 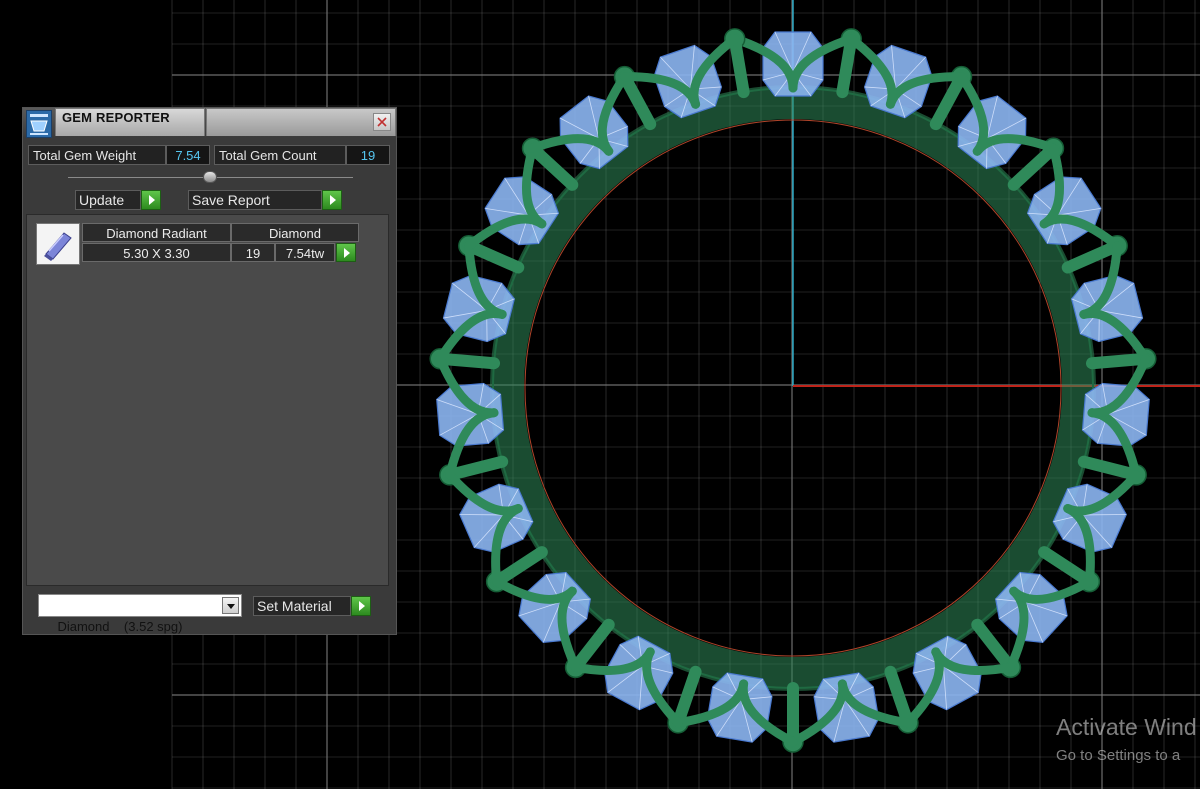 I want to click on close-button, so click(x=382, y=122).